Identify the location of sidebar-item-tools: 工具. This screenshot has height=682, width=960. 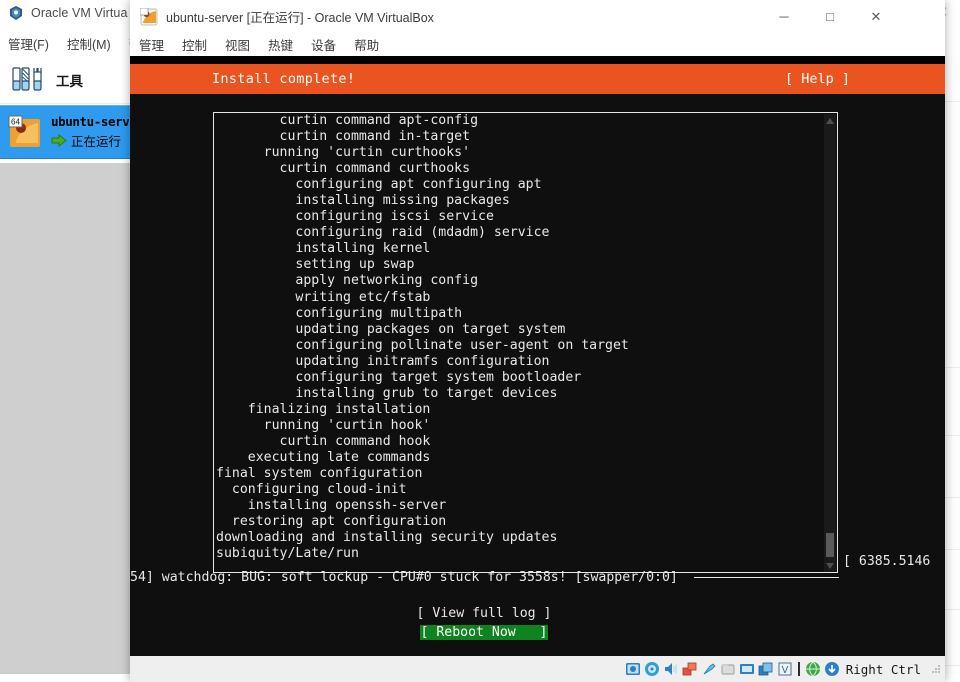
(67, 80).